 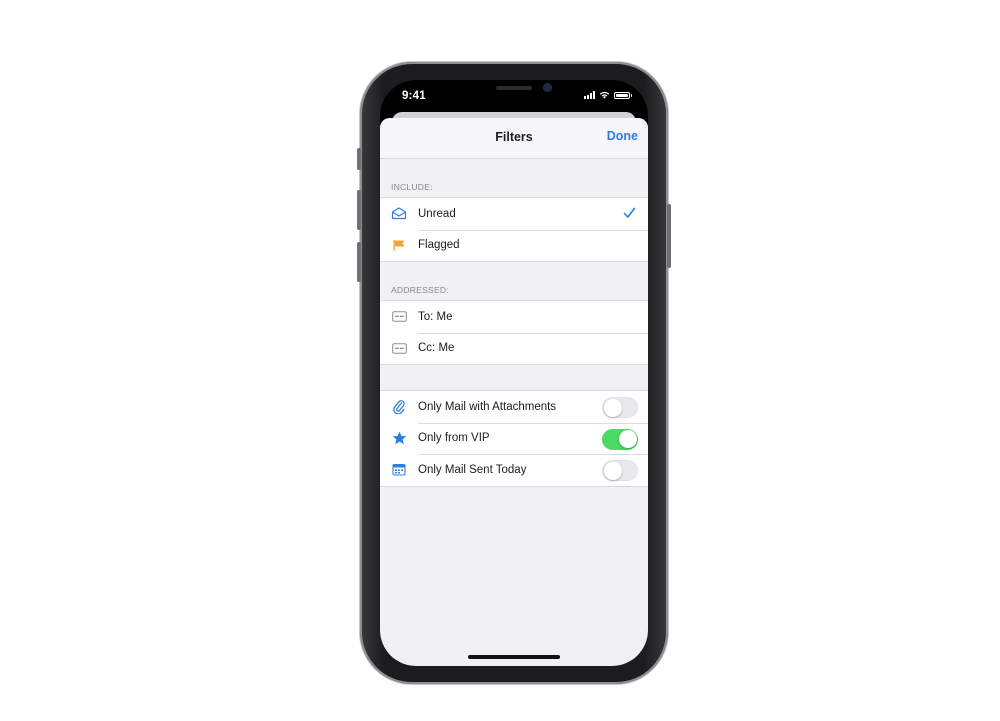 What do you see at coordinates (514, 470) in the screenshot?
I see `option-row-sent-today: Only Mail Sent Today` at bounding box center [514, 470].